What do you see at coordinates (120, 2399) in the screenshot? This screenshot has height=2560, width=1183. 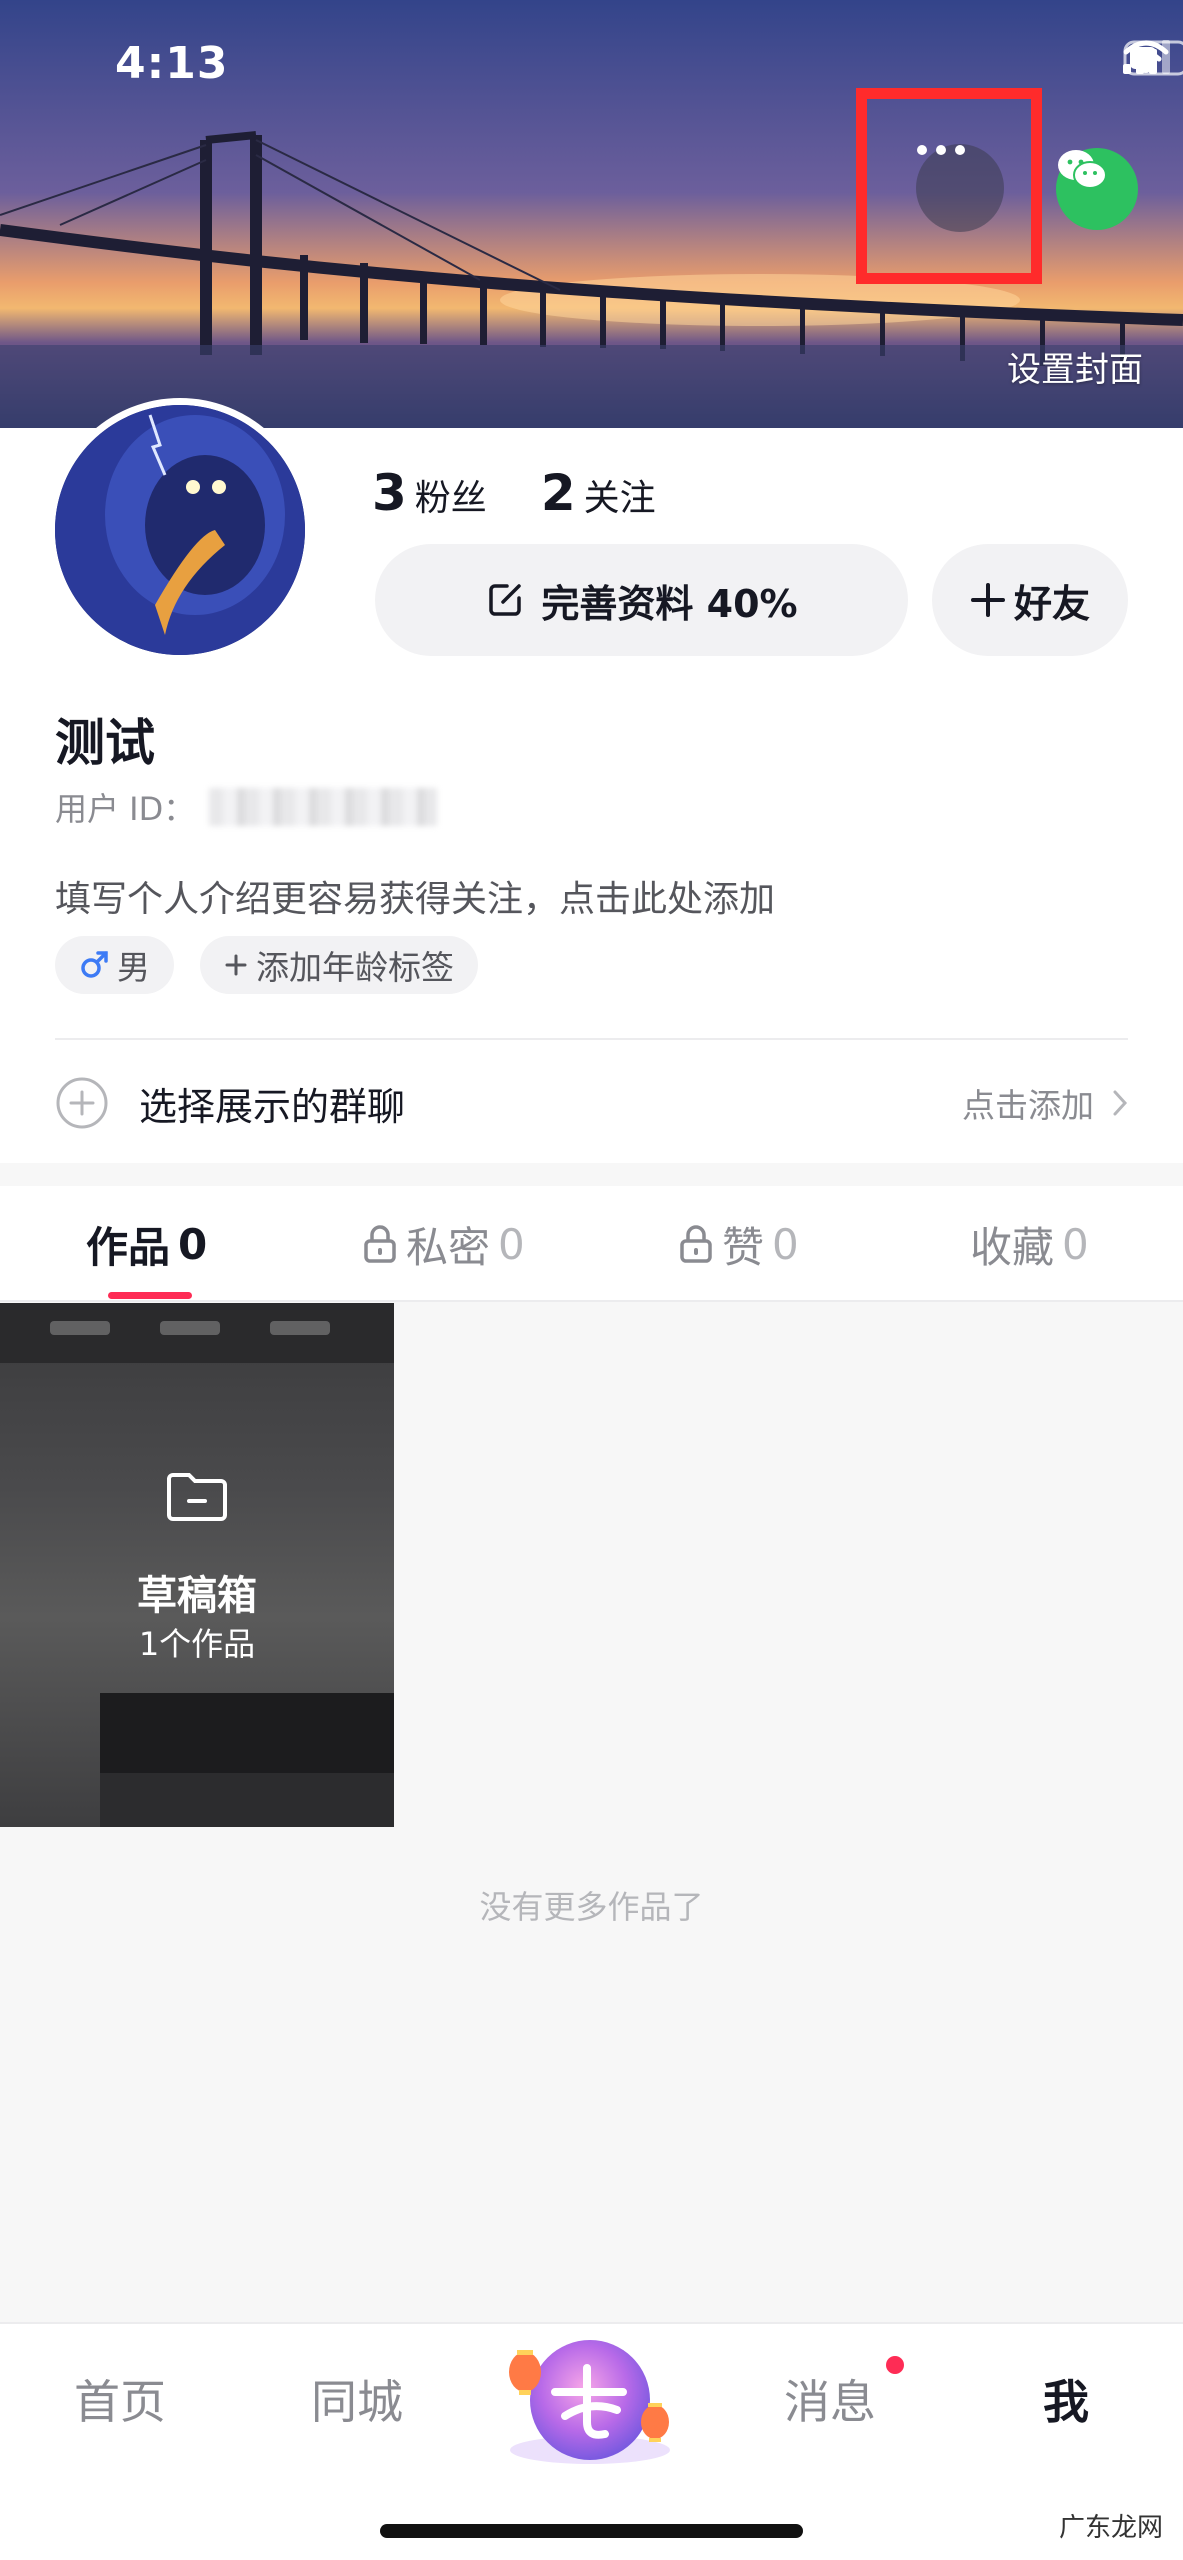 I see `nav-home: 首页` at bounding box center [120, 2399].